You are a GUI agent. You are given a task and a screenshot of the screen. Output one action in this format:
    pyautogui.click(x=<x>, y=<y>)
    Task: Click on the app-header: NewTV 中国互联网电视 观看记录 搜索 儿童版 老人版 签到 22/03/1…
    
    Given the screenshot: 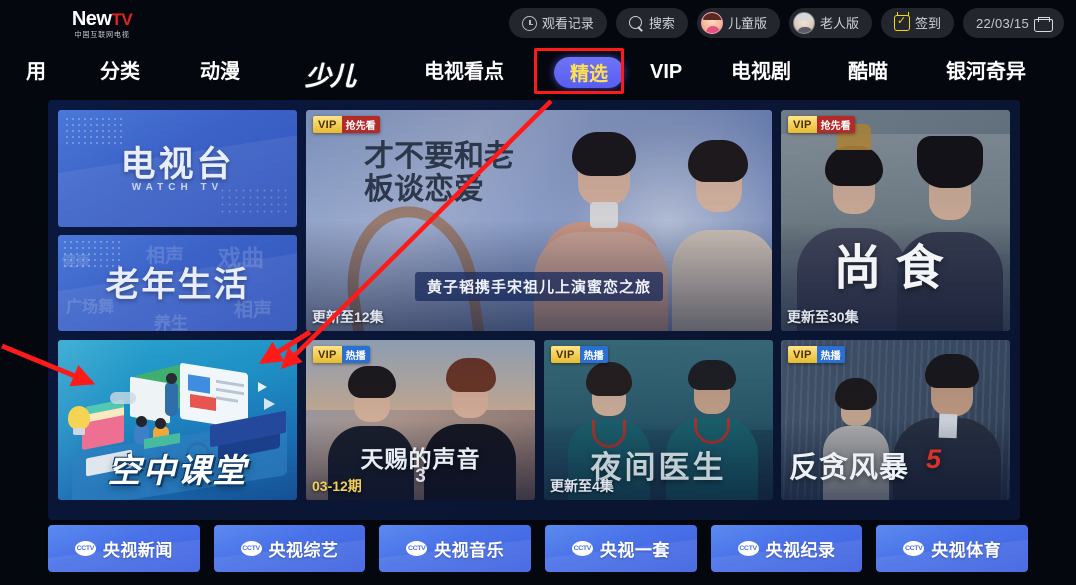 What is the action you would take?
    pyautogui.click(x=538, y=24)
    